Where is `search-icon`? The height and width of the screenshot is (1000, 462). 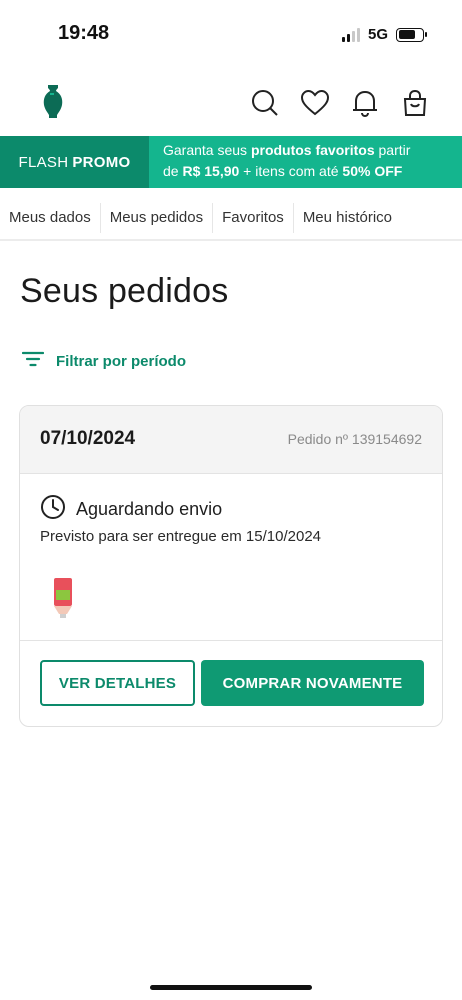 search-icon is located at coordinates (265, 103).